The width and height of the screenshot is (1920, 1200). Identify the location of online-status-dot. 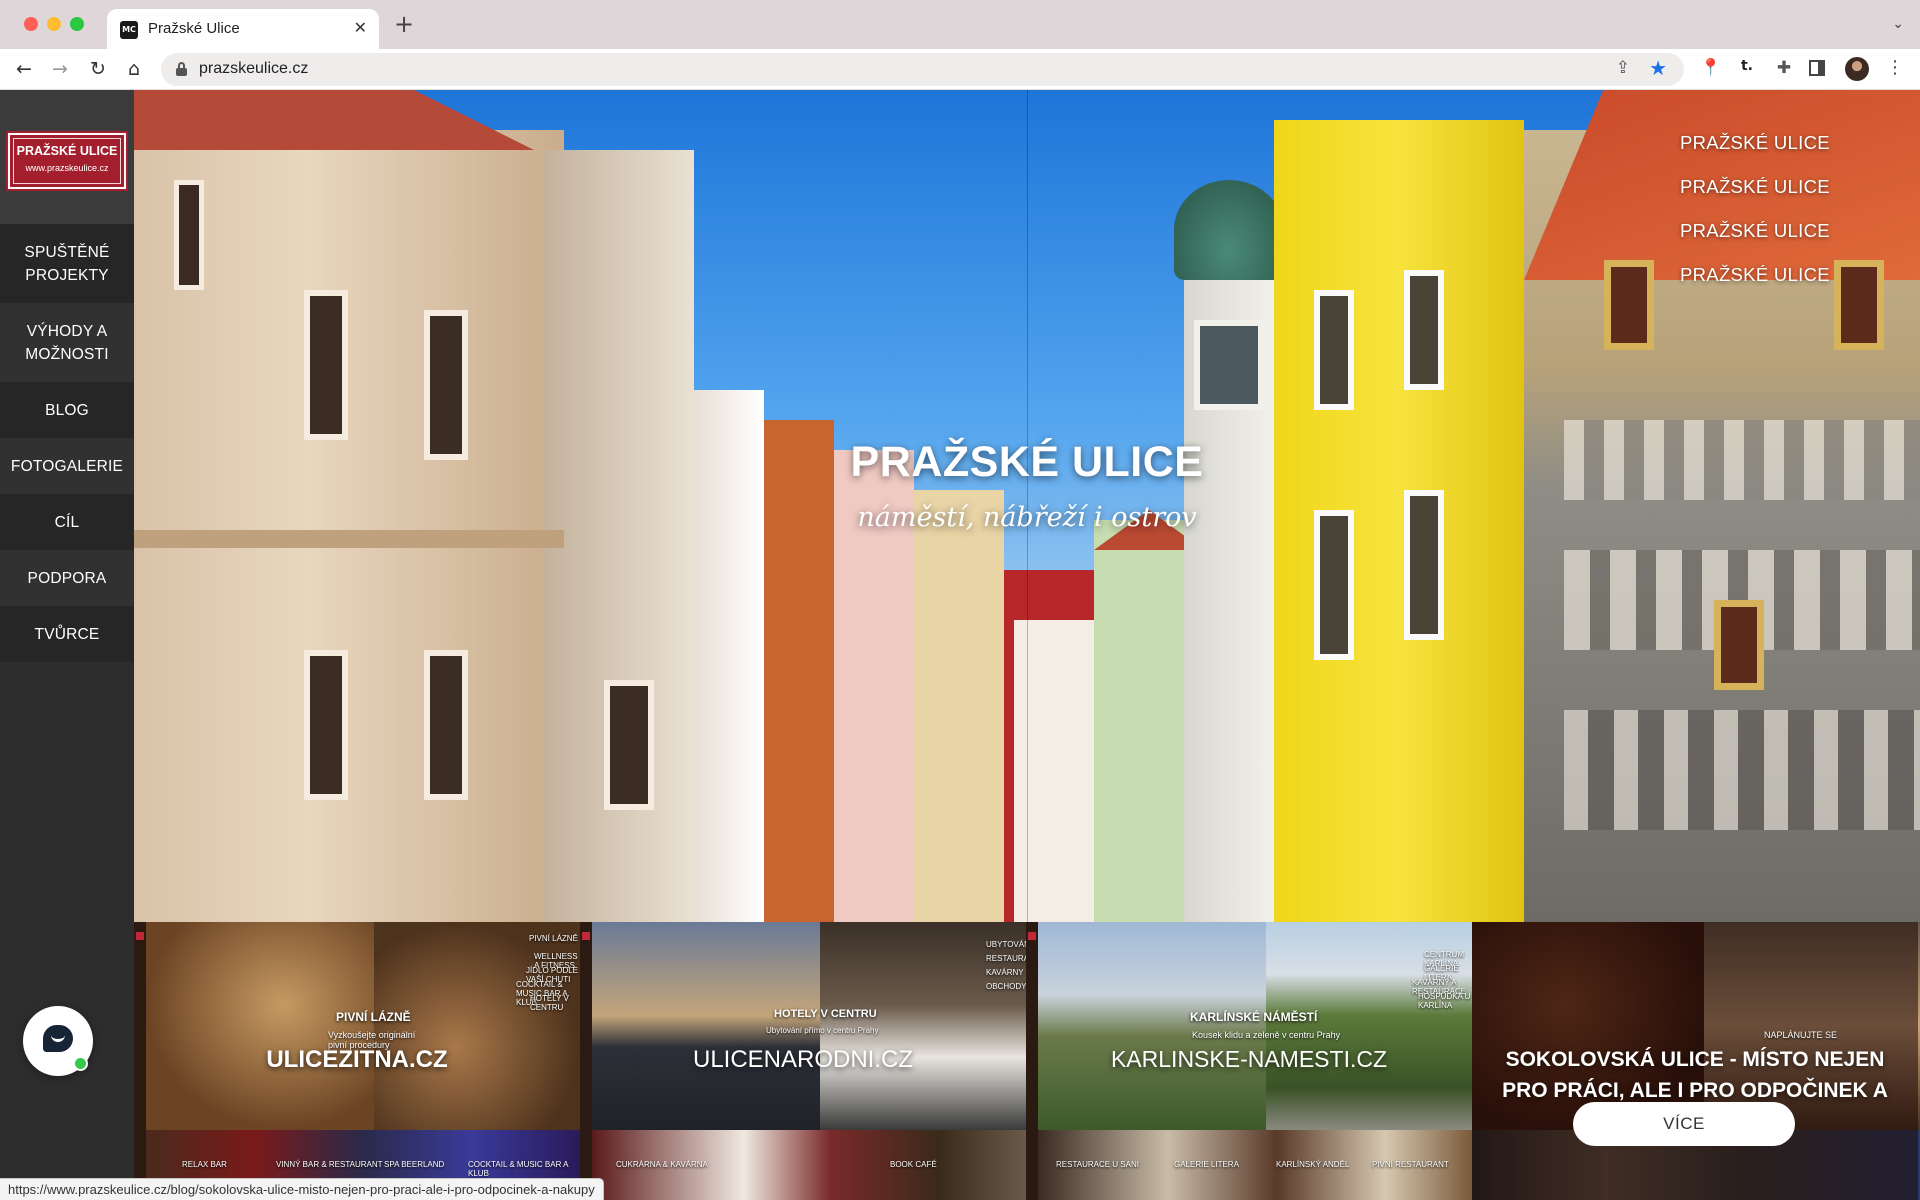
(80, 1063).